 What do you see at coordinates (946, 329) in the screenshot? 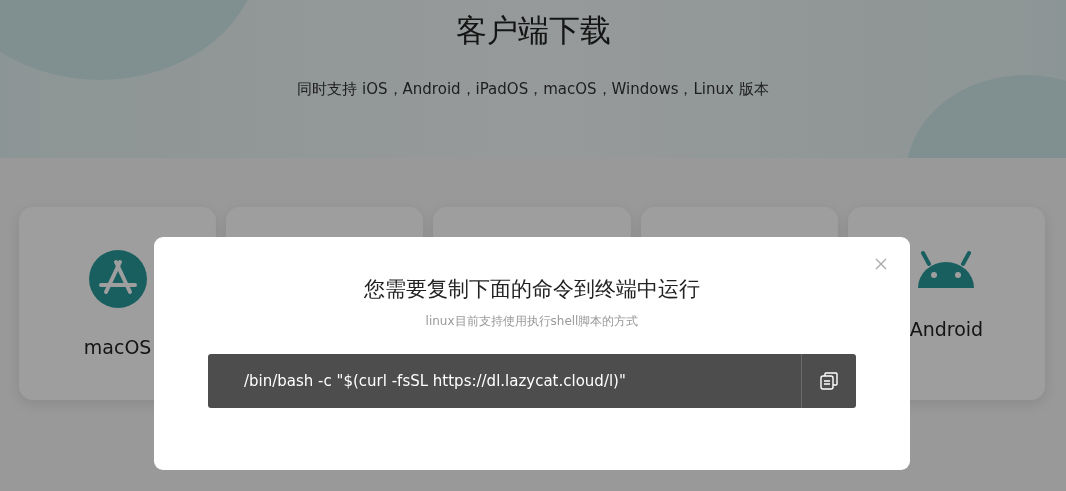
I see `platform-label: Android` at bounding box center [946, 329].